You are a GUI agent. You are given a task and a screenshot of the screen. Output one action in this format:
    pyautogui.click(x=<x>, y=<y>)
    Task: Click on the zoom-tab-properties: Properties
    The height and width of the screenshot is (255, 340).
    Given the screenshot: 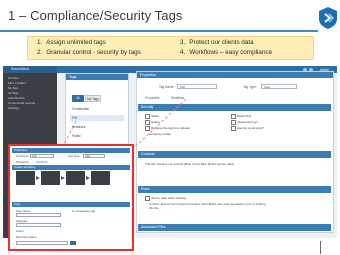 What is the action you would take?
    pyautogui.click(x=22, y=162)
    